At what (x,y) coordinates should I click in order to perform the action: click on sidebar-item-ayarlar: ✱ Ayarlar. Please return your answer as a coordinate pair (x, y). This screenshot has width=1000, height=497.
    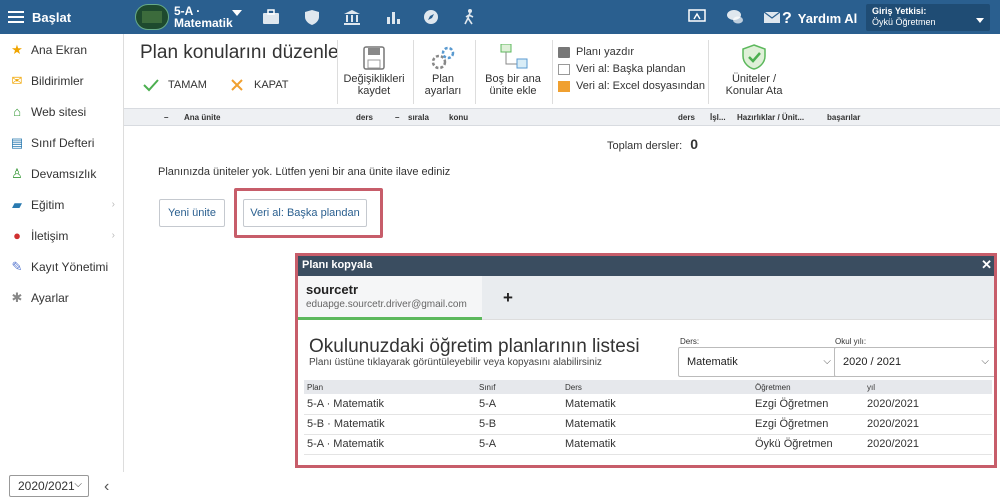
    Looking at the image, I should click on (61, 297).